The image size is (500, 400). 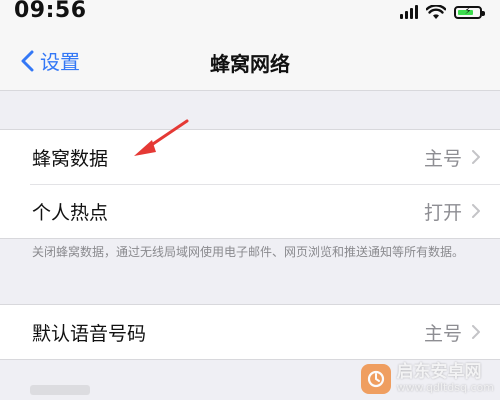 What do you see at coordinates (60, 390) in the screenshot?
I see `blurred-row-fragment` at bounding box center [60, 390].